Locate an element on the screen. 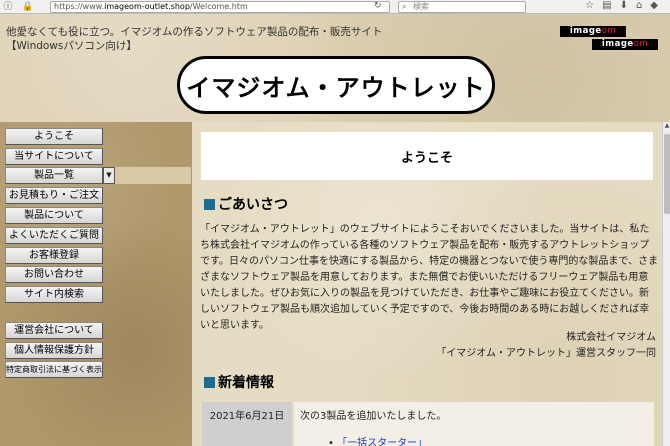  signature-company: 株式会社イマジオム is located at coordinates (611, 337).